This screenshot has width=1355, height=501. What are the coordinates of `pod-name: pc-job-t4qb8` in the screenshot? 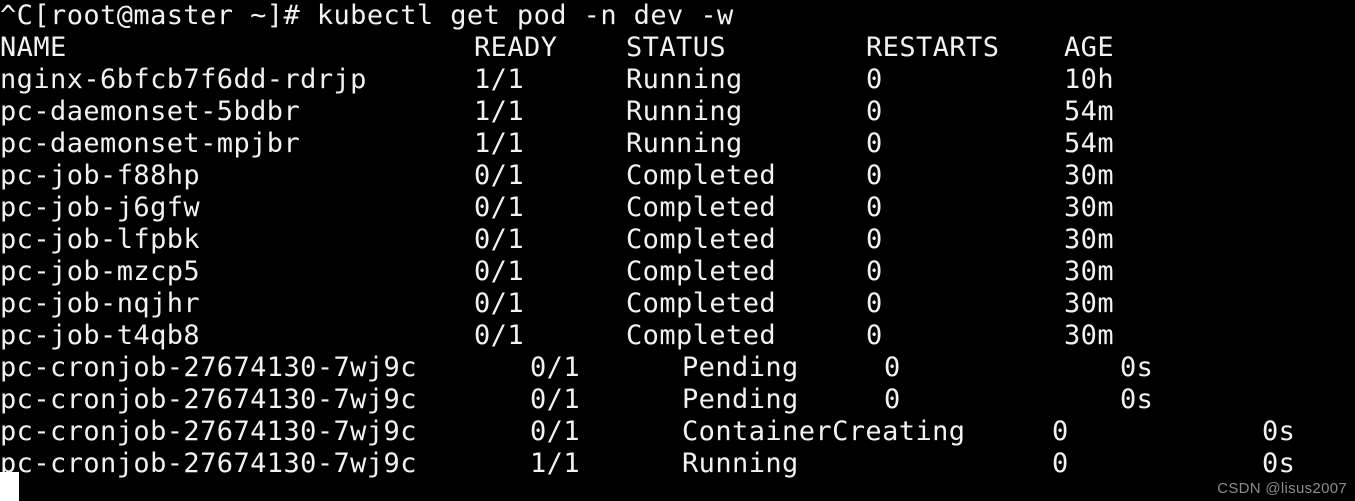 It's located at (100, 335).